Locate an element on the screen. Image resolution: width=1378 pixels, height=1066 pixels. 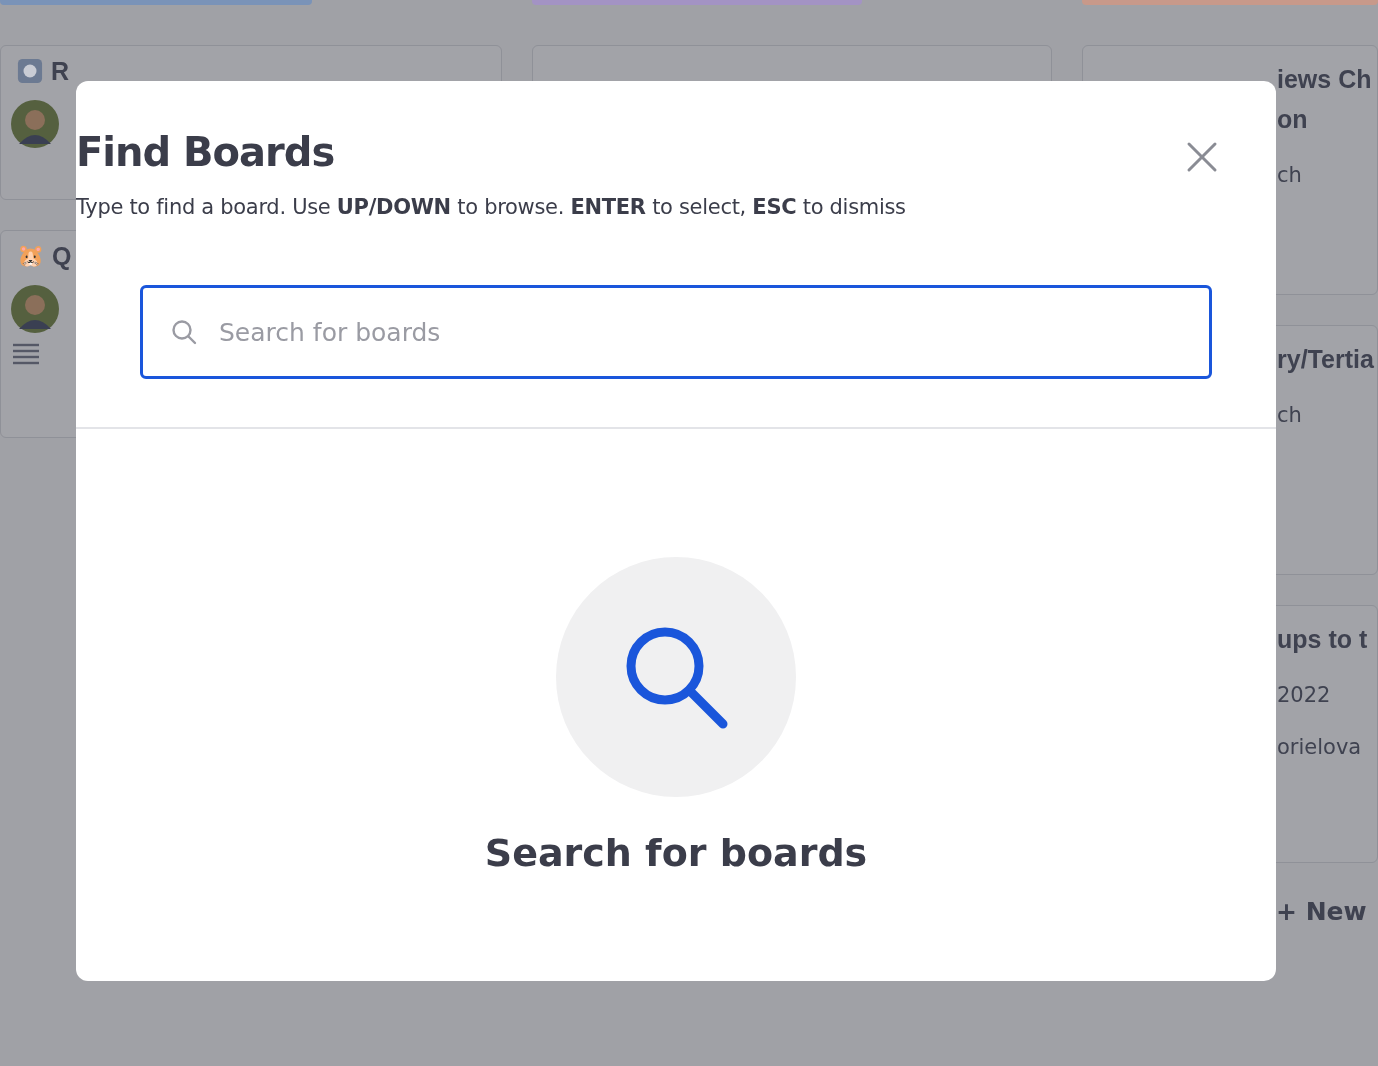
card-detail: orielova is located at coordinates (1320, 747).